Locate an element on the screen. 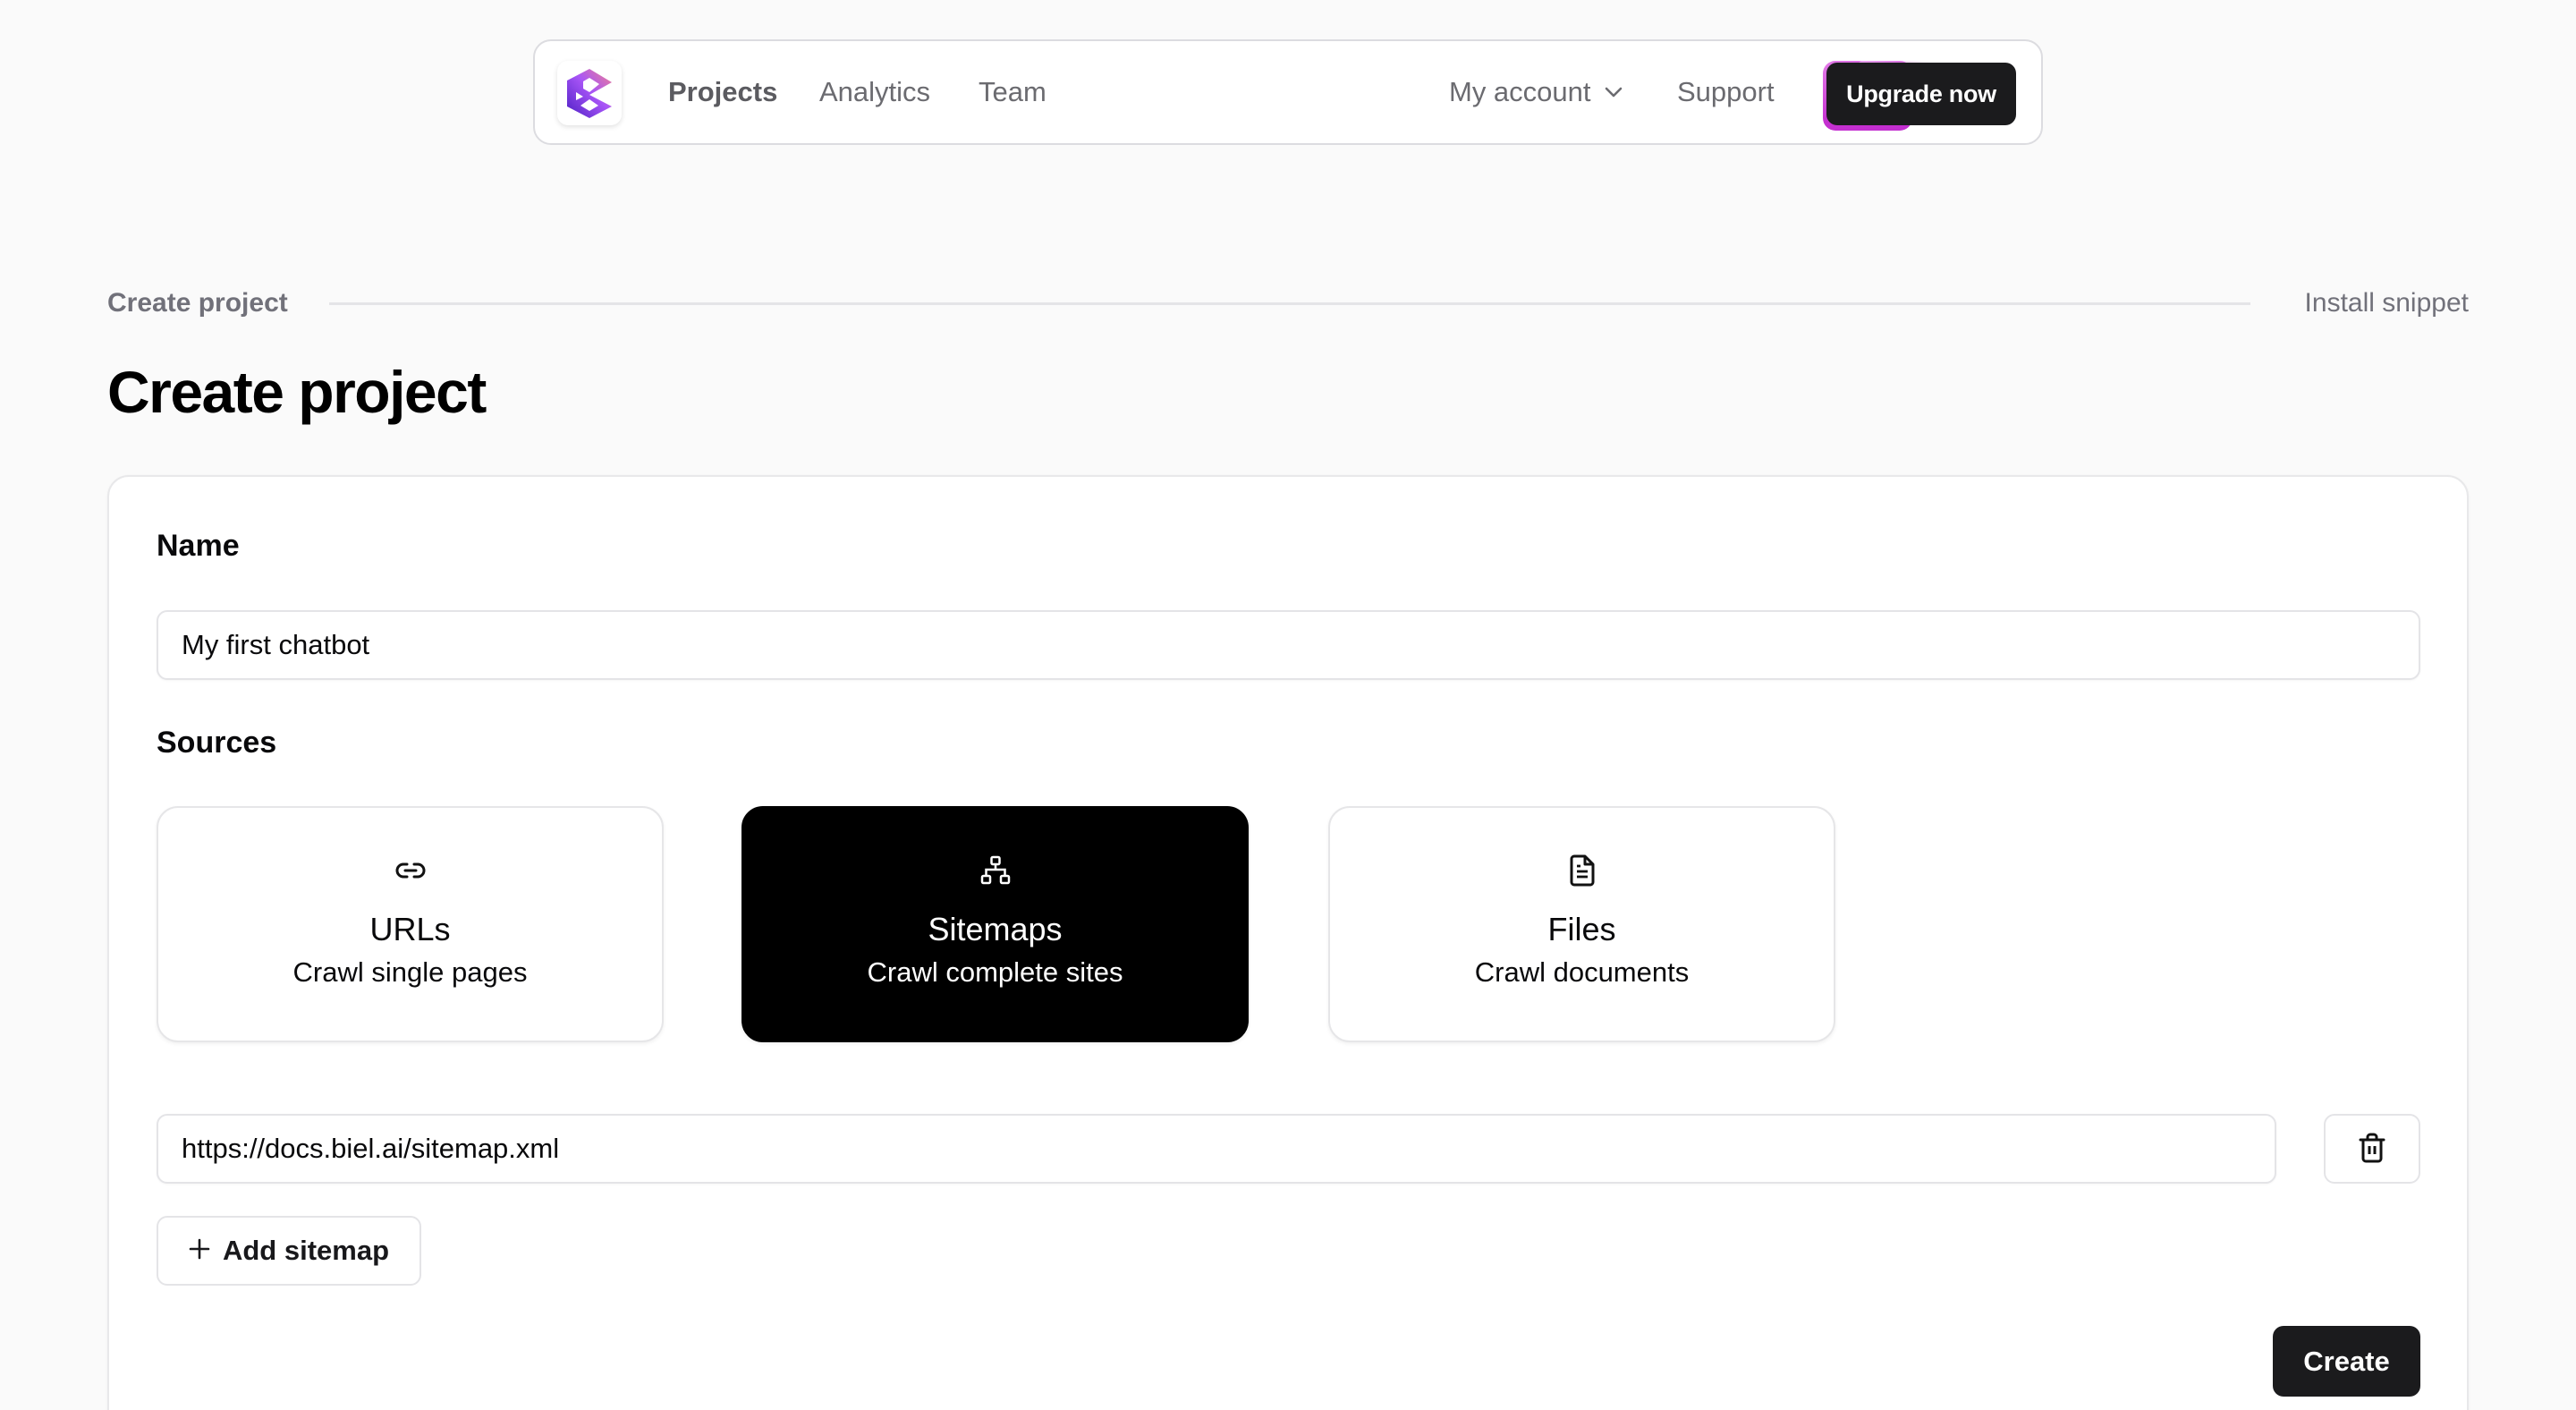 This screenshot has height=1410, width=2576. nav-analytics: Analytics is located at coordinates (874, 92).